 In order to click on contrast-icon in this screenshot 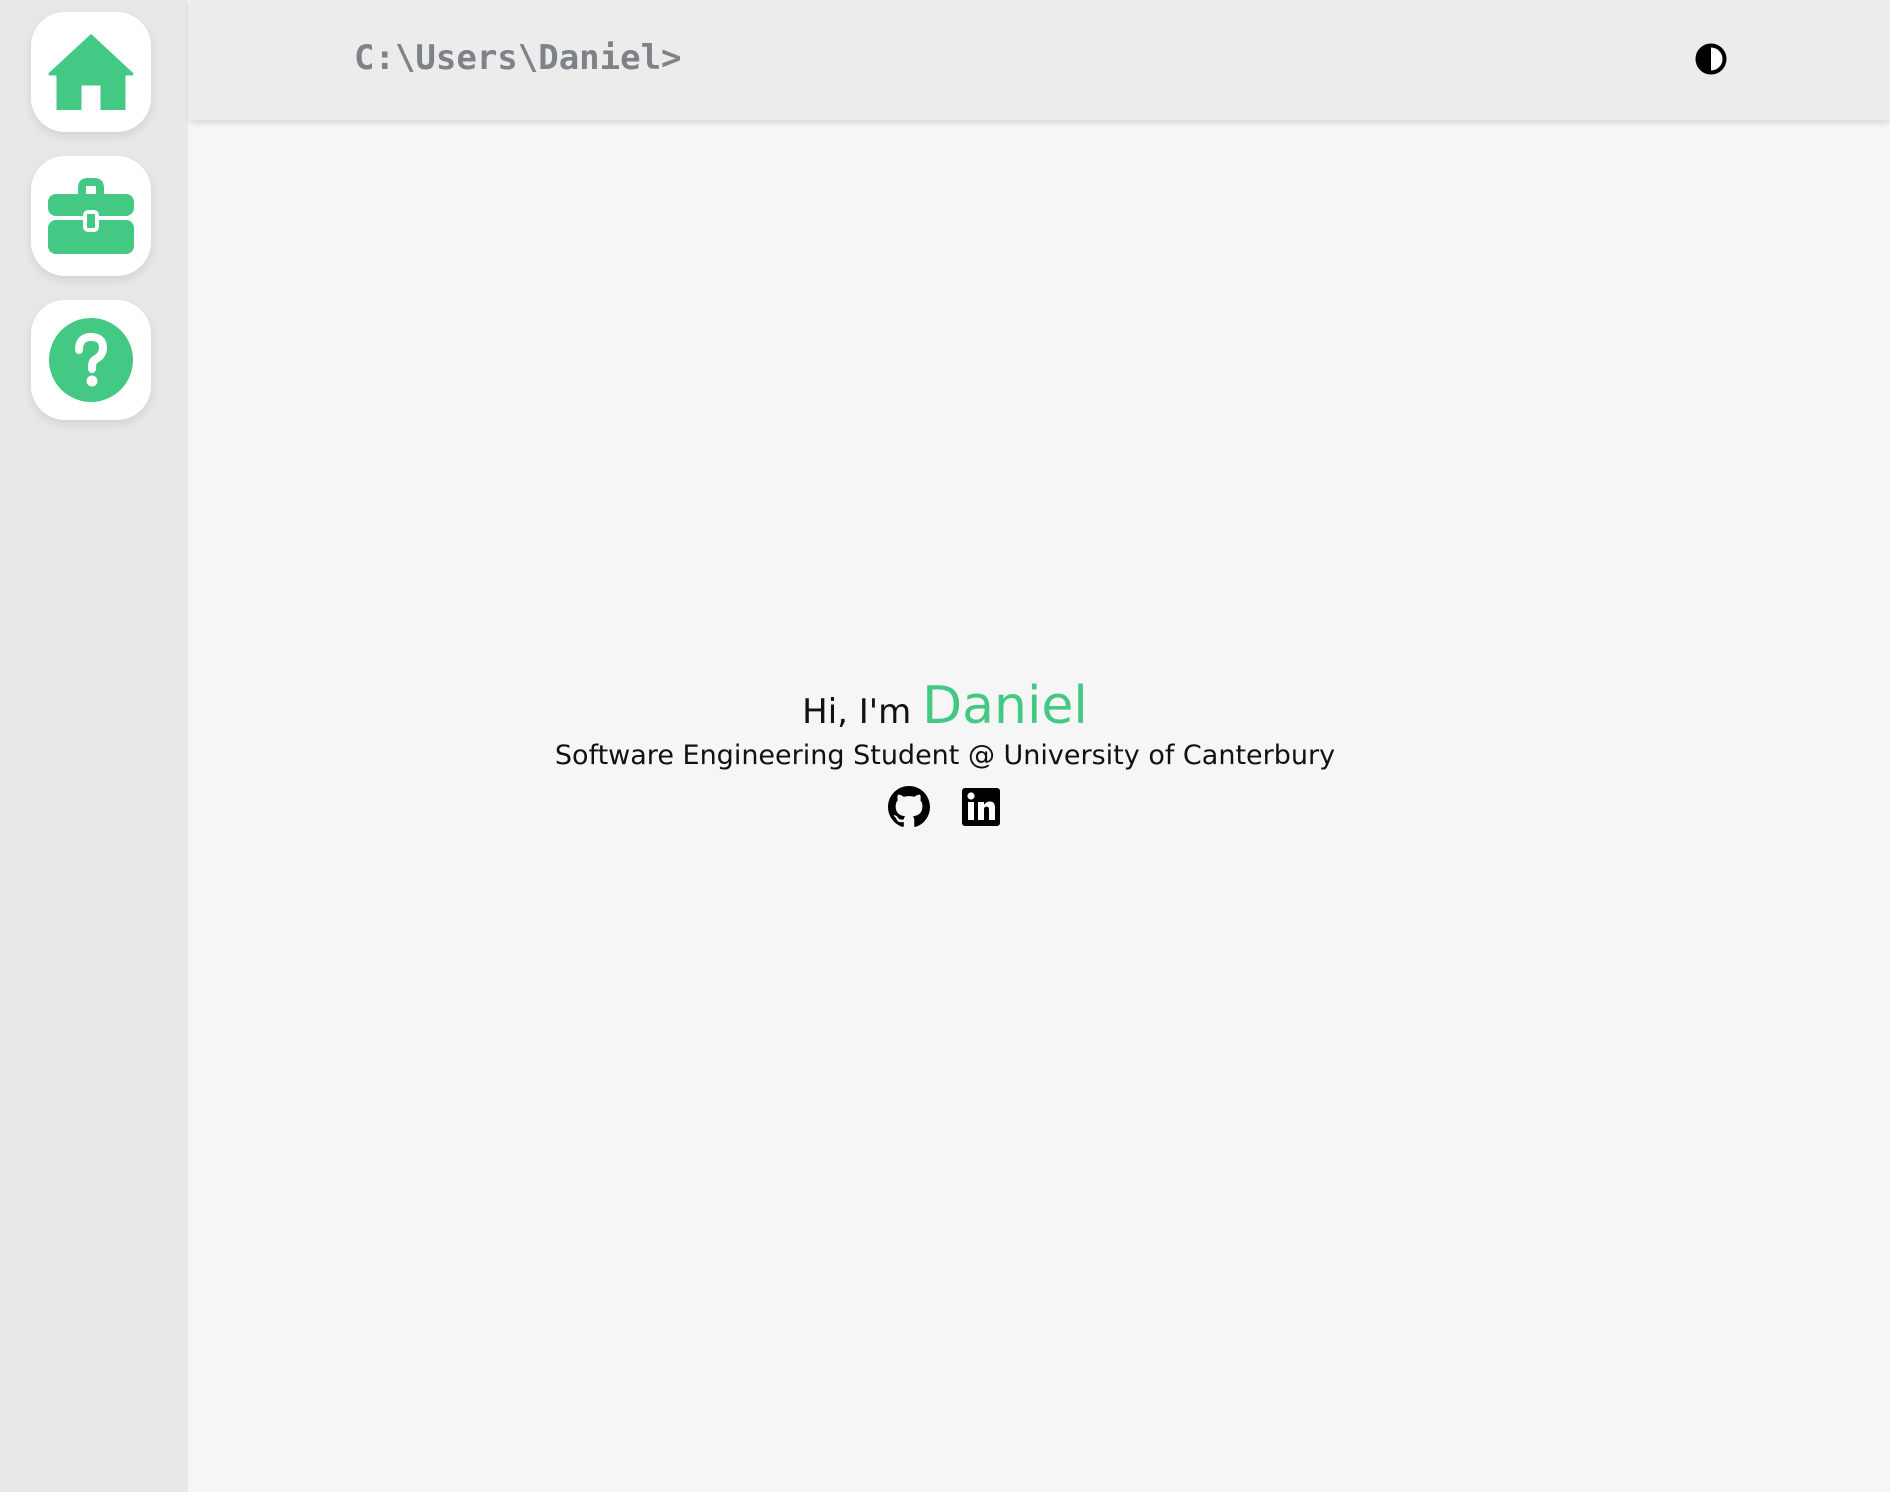, I will do `click(1711, 59)`.